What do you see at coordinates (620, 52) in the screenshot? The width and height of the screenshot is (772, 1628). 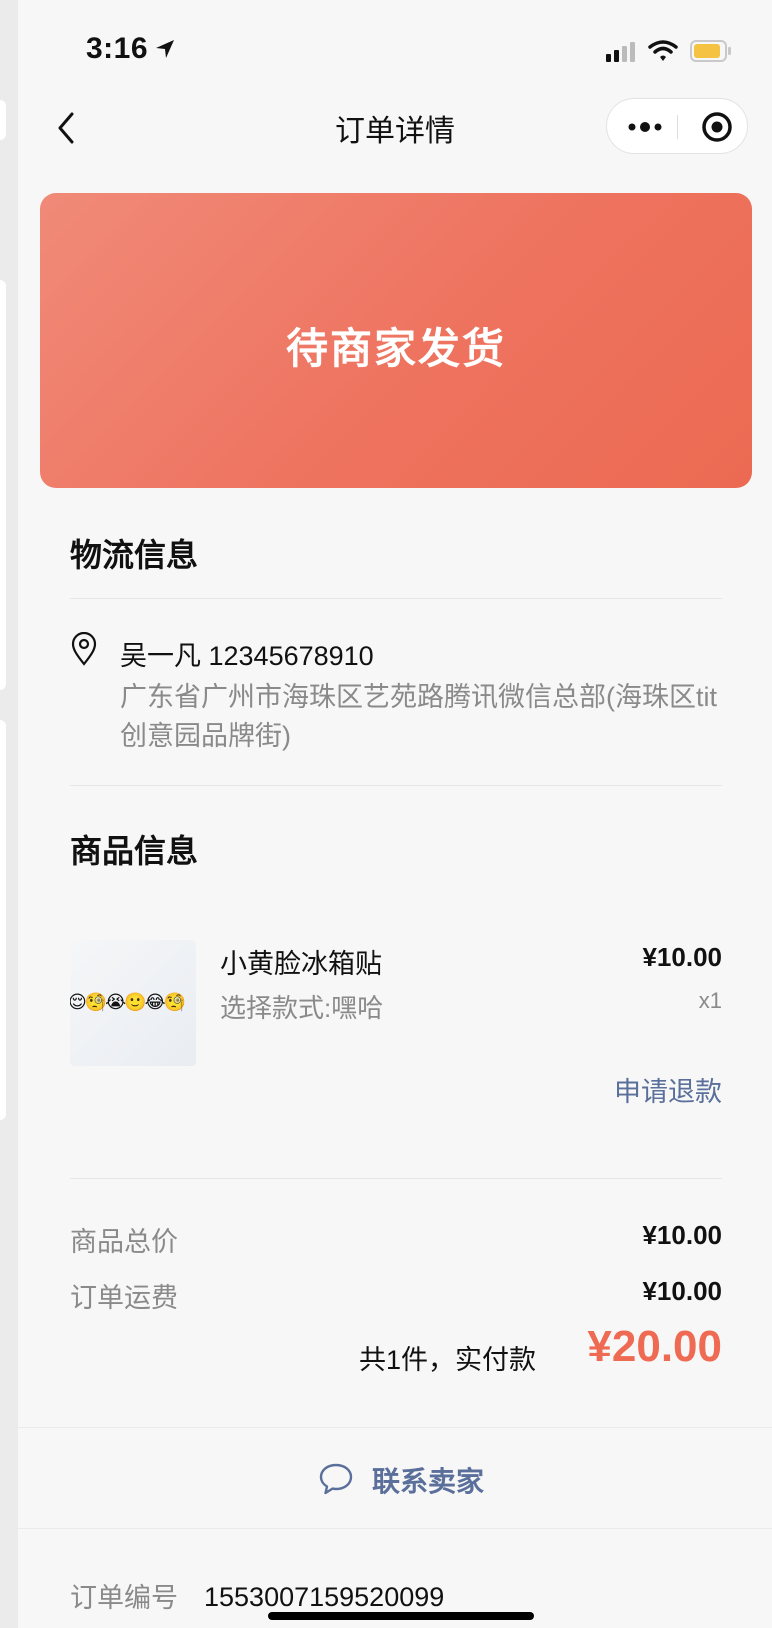 I see `cellular-signal-icon` at bounding box center [620, 52].